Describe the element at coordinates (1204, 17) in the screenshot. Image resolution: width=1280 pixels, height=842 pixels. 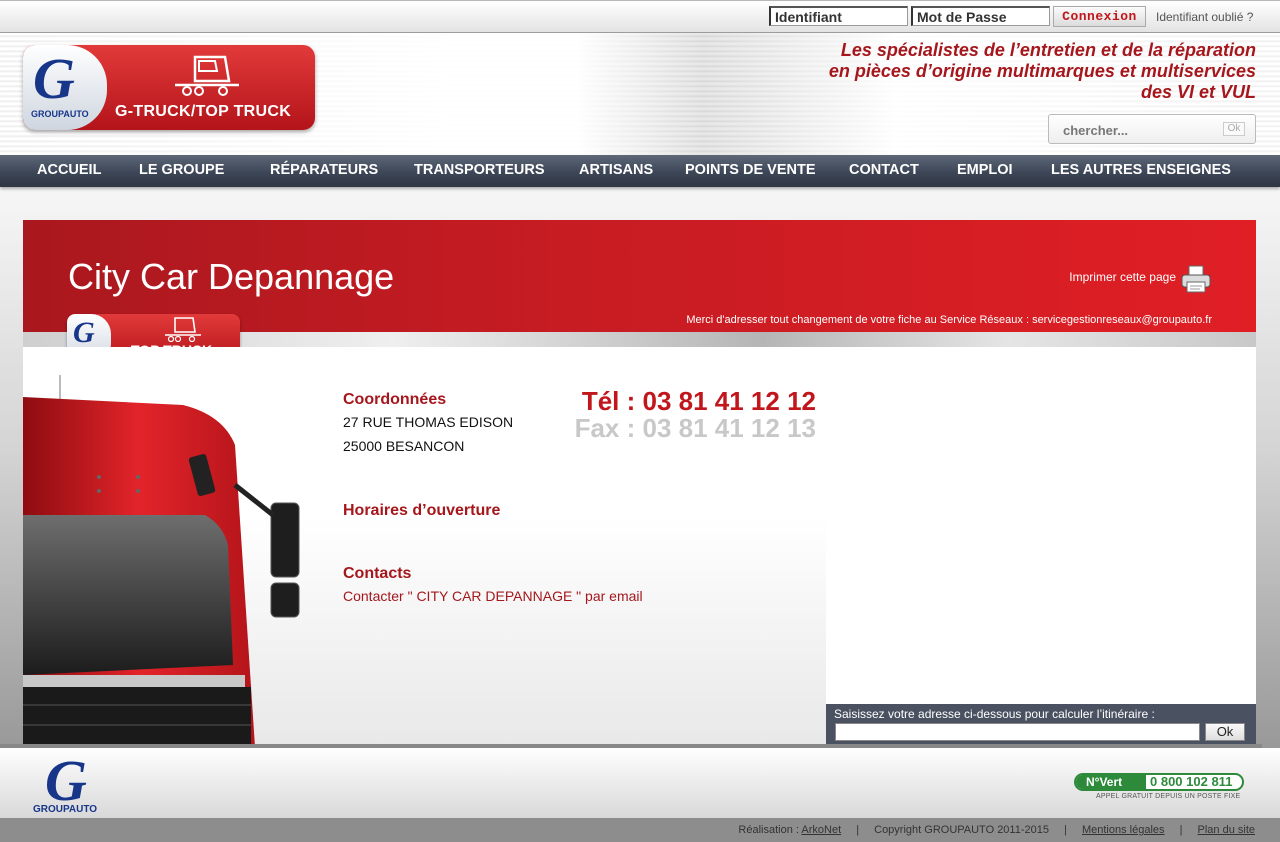
I see `forgot-id-link: Identifiant oublié ?` at that location.